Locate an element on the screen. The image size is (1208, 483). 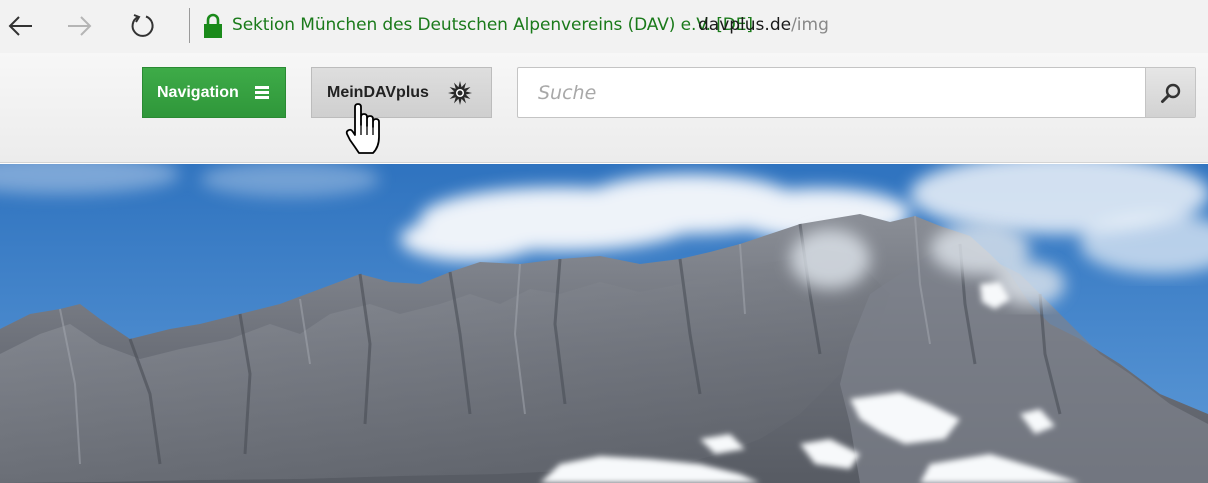
hand-pointer-cursor is located at coordinates (362, 128).